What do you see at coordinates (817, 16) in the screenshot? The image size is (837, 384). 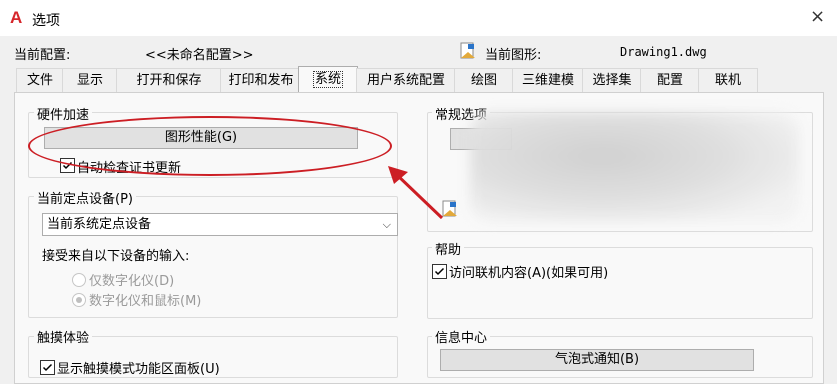 I see `close-icon: ×` at bounding box center [817, 16].